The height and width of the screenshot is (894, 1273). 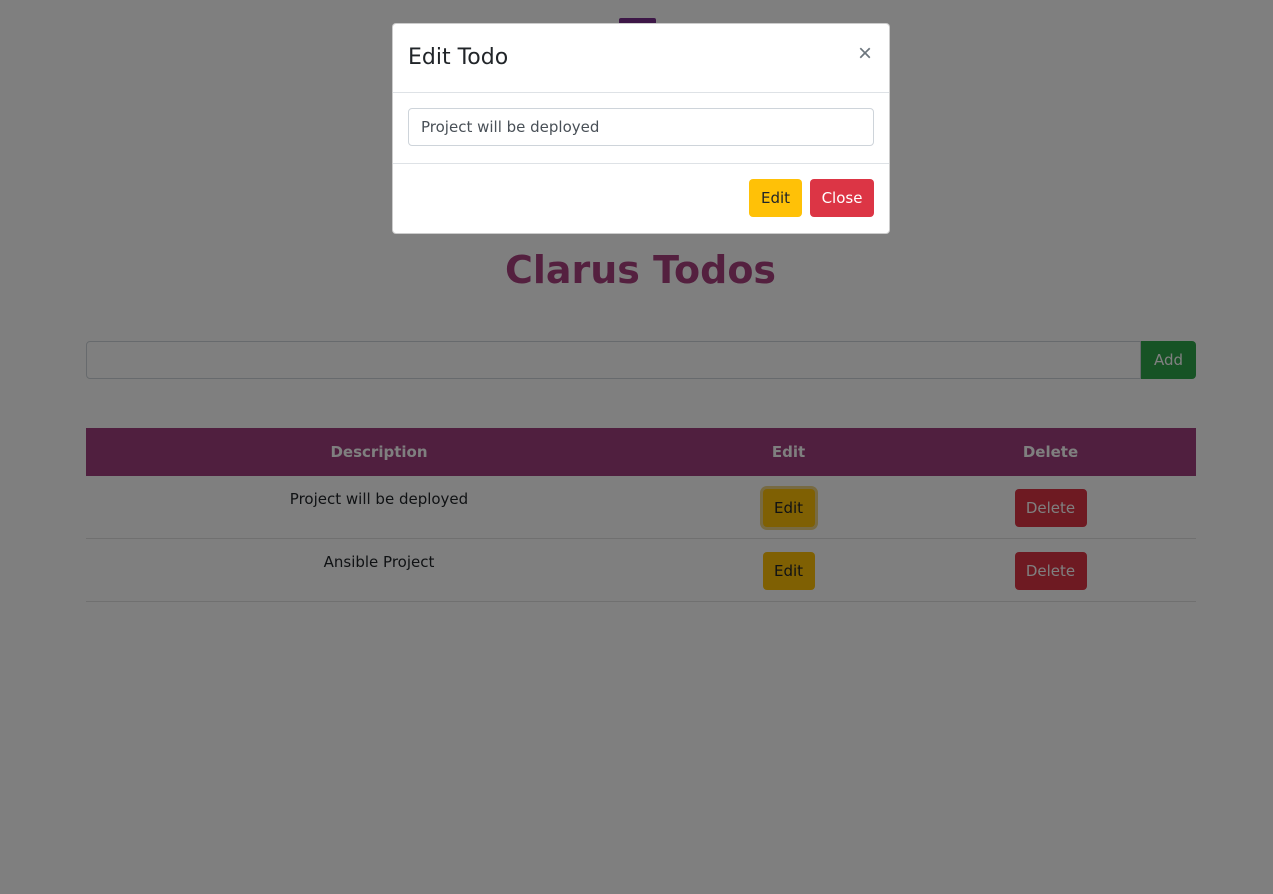 I want to click on close-icon: ×, so click(x=865, y=54).